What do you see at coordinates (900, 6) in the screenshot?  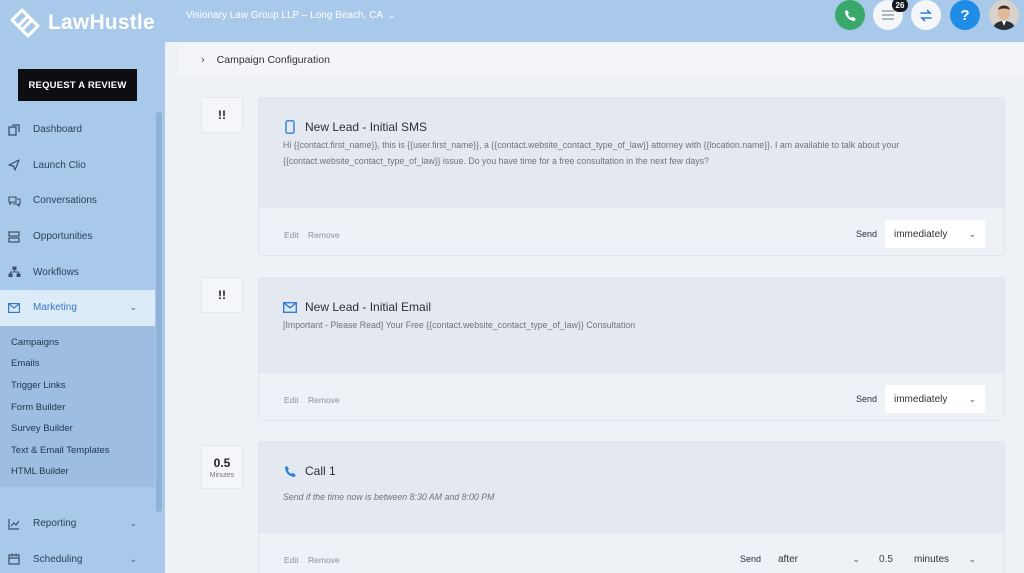 I see `notification-count-badge: 26` at bounding box center [900, 6].